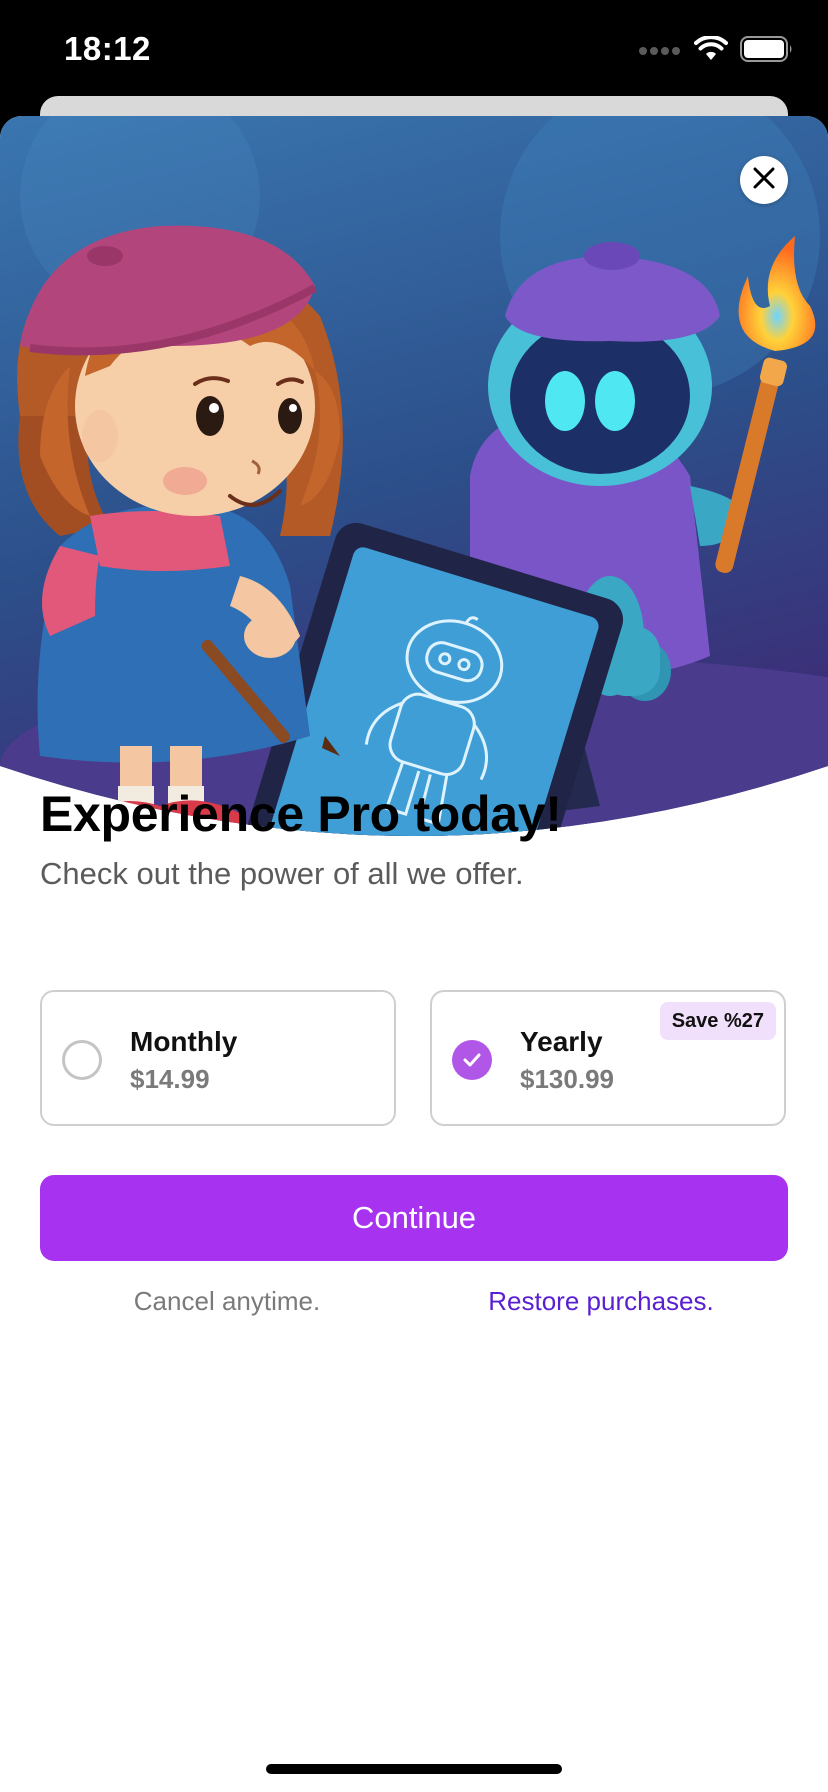 The height and width of the screenshot is (1792, 828). I want to click on signal-dots-icon, so click(660, 52).